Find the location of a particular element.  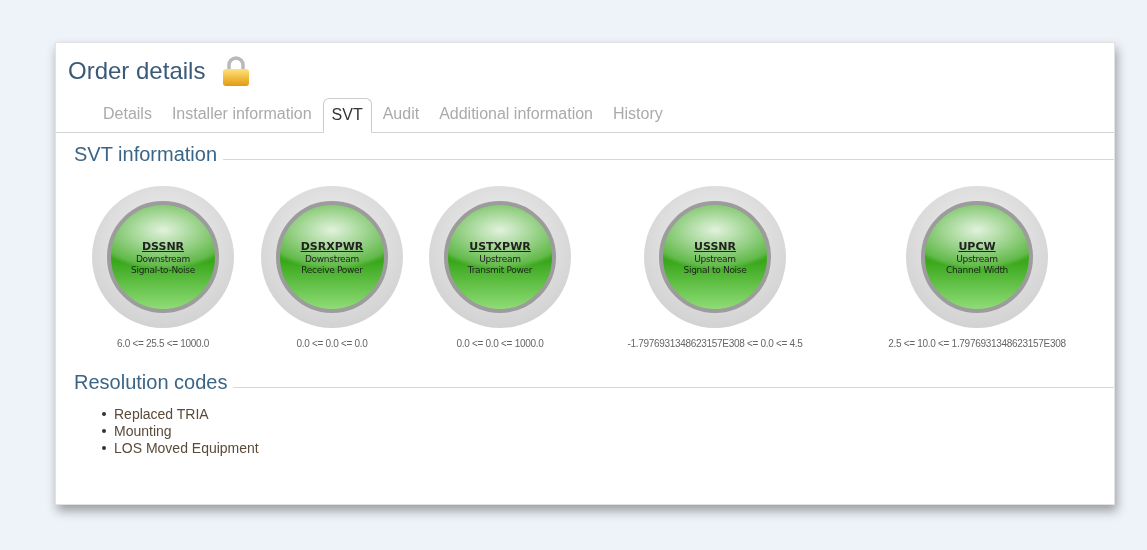

gauge-description: Signal-to-Noise is located at coordinates (163, 269).